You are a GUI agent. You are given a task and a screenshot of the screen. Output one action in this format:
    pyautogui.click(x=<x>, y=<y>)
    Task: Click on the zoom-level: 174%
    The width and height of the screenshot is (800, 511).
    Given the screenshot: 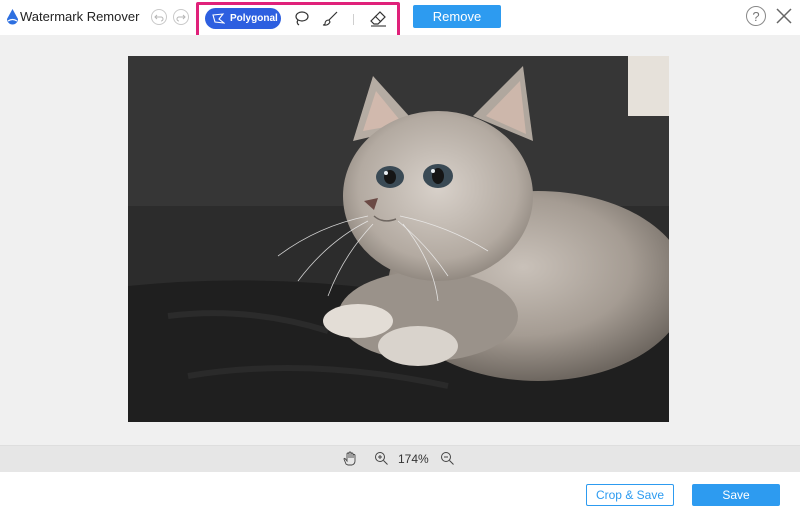 What is the action you would take?
    pyautogui.click(x=413, y=459)
    